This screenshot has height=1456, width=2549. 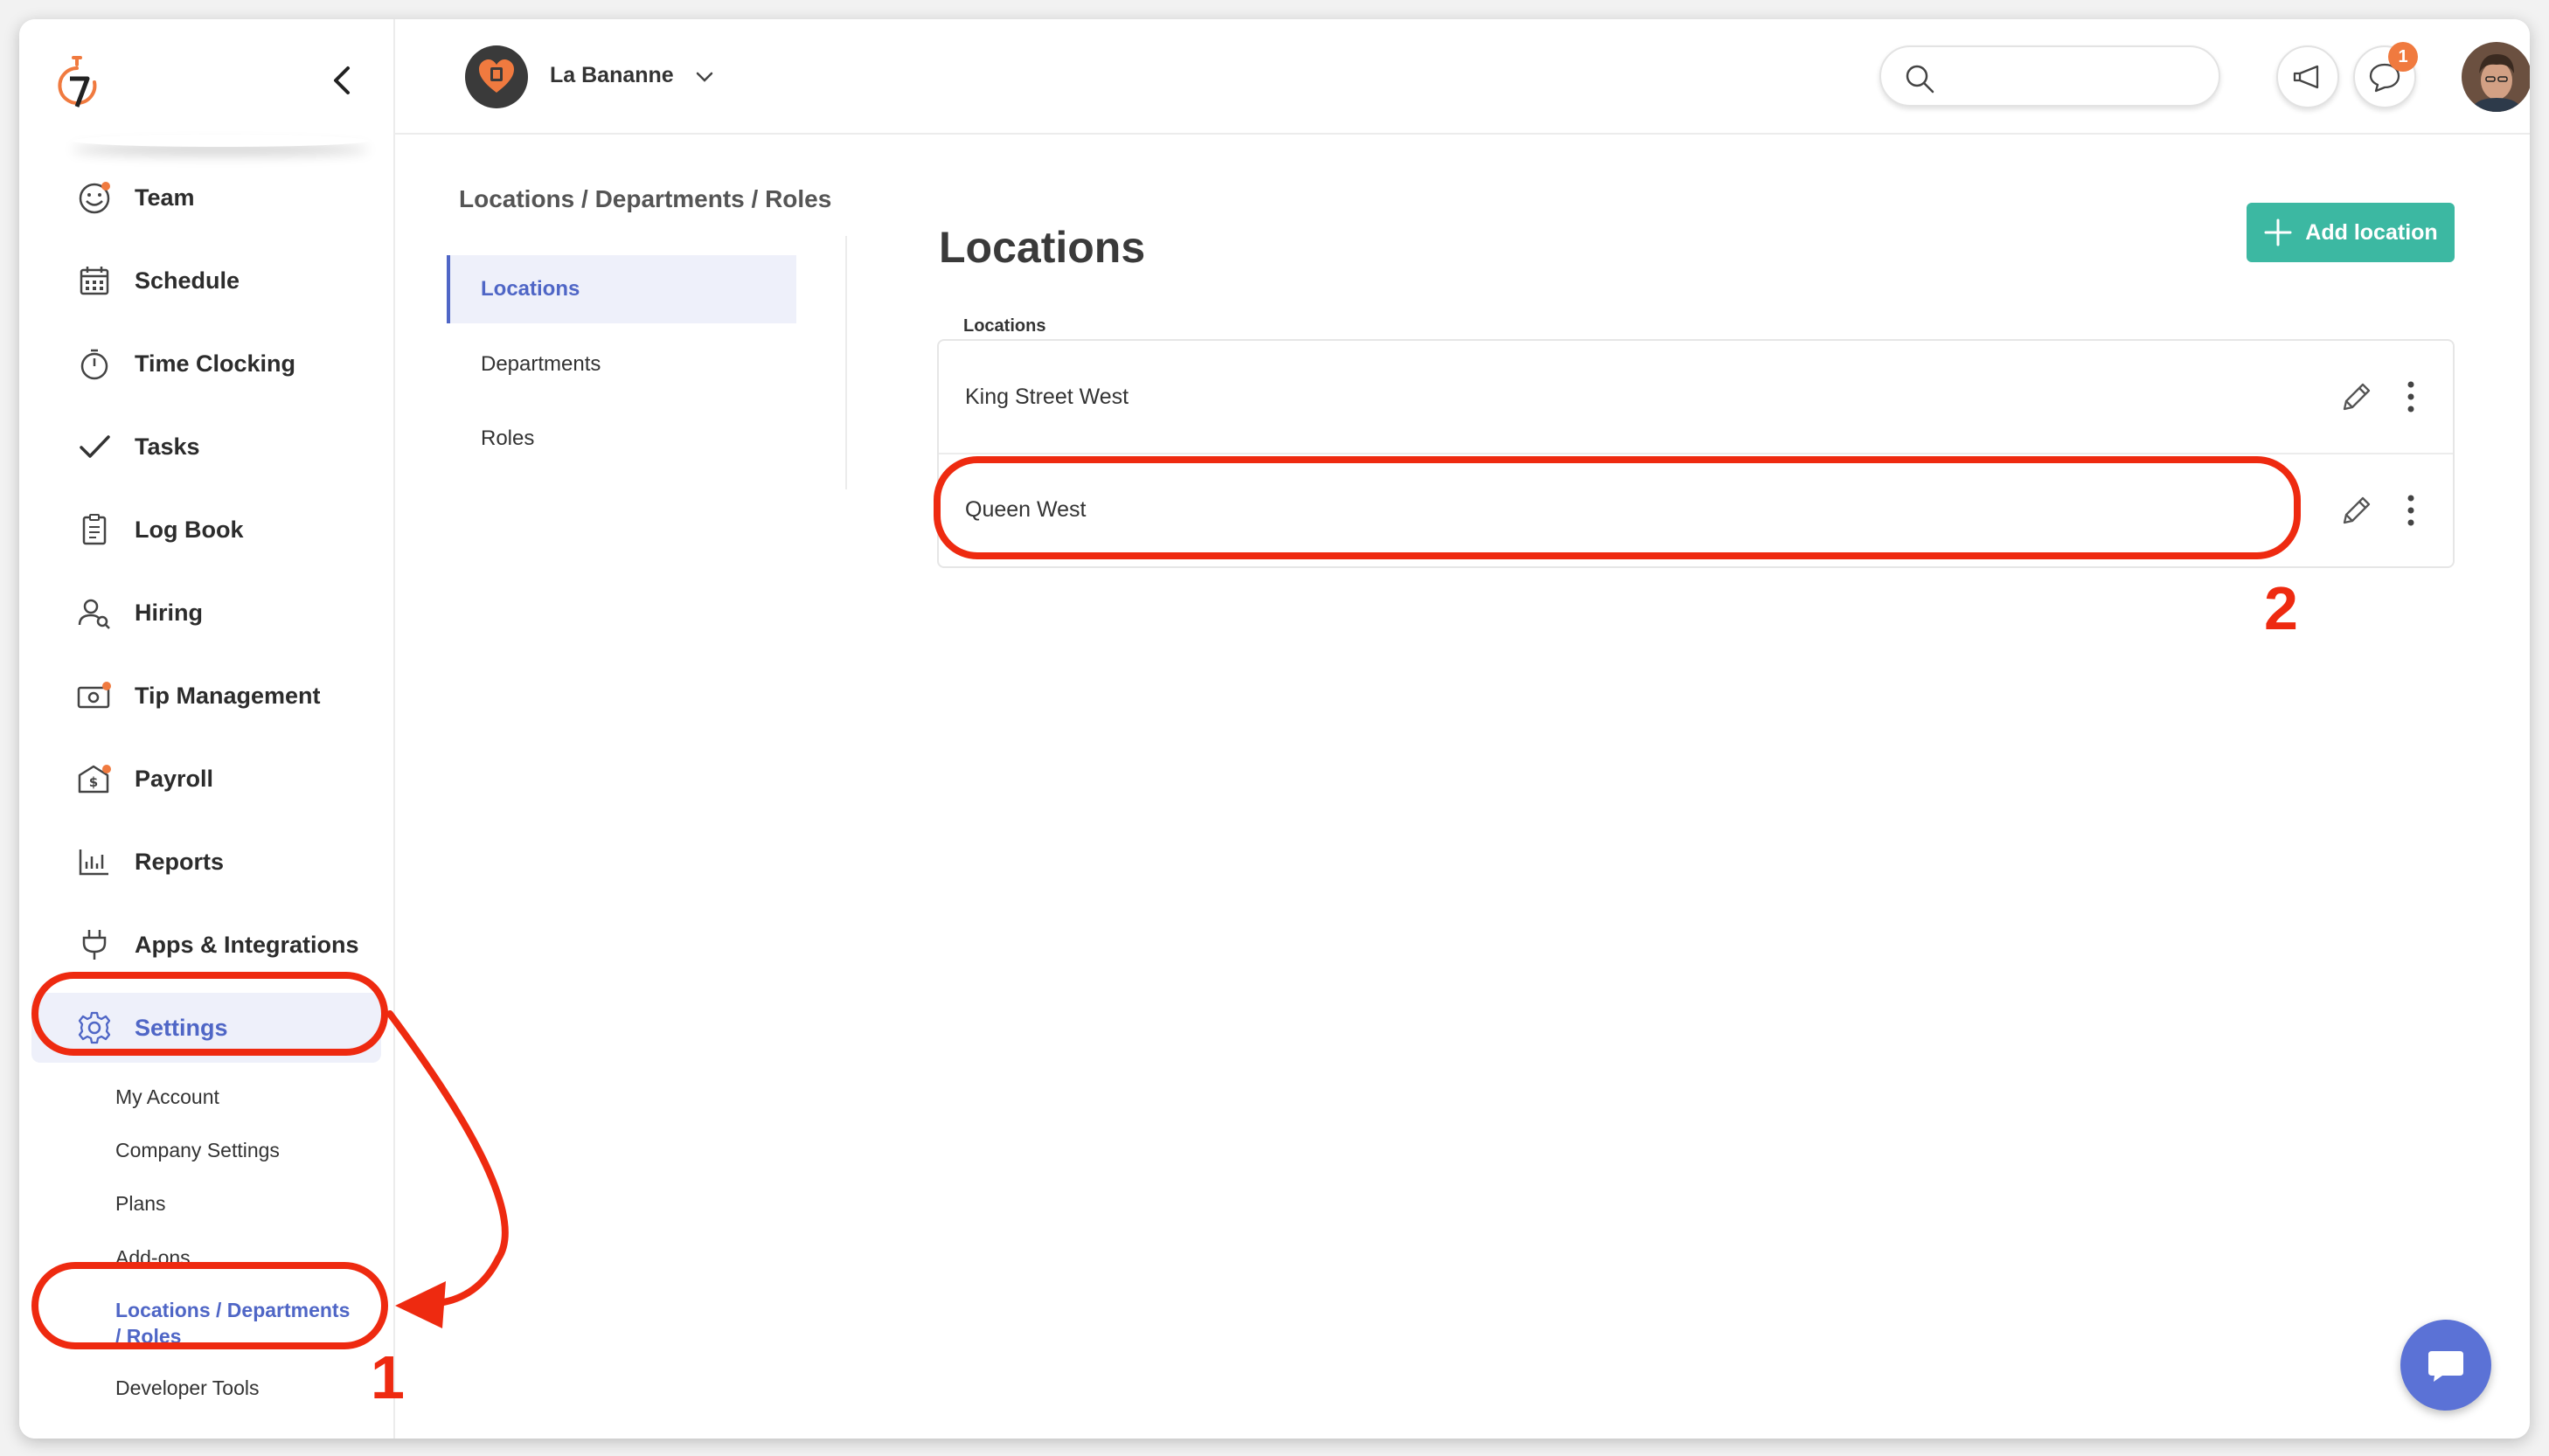 What do you see at coordinates (94, 945) in the screenshot?
I see `plug-icon` at bounding box center [94, 945].